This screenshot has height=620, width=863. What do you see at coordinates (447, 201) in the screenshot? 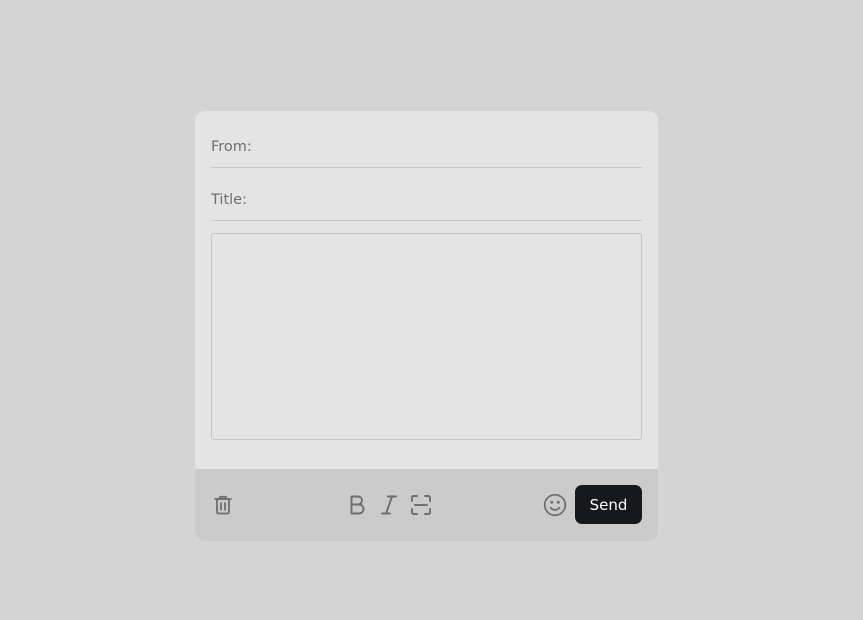
I see `title-input` at bounding box center [447, 201].